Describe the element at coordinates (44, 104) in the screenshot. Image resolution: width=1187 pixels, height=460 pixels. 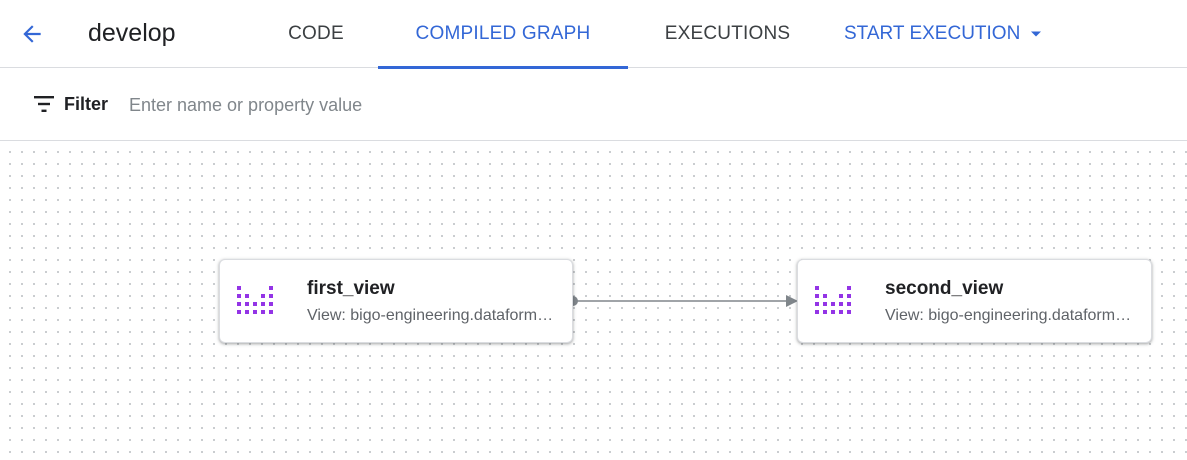
I see `filter-list-icon` at that location.